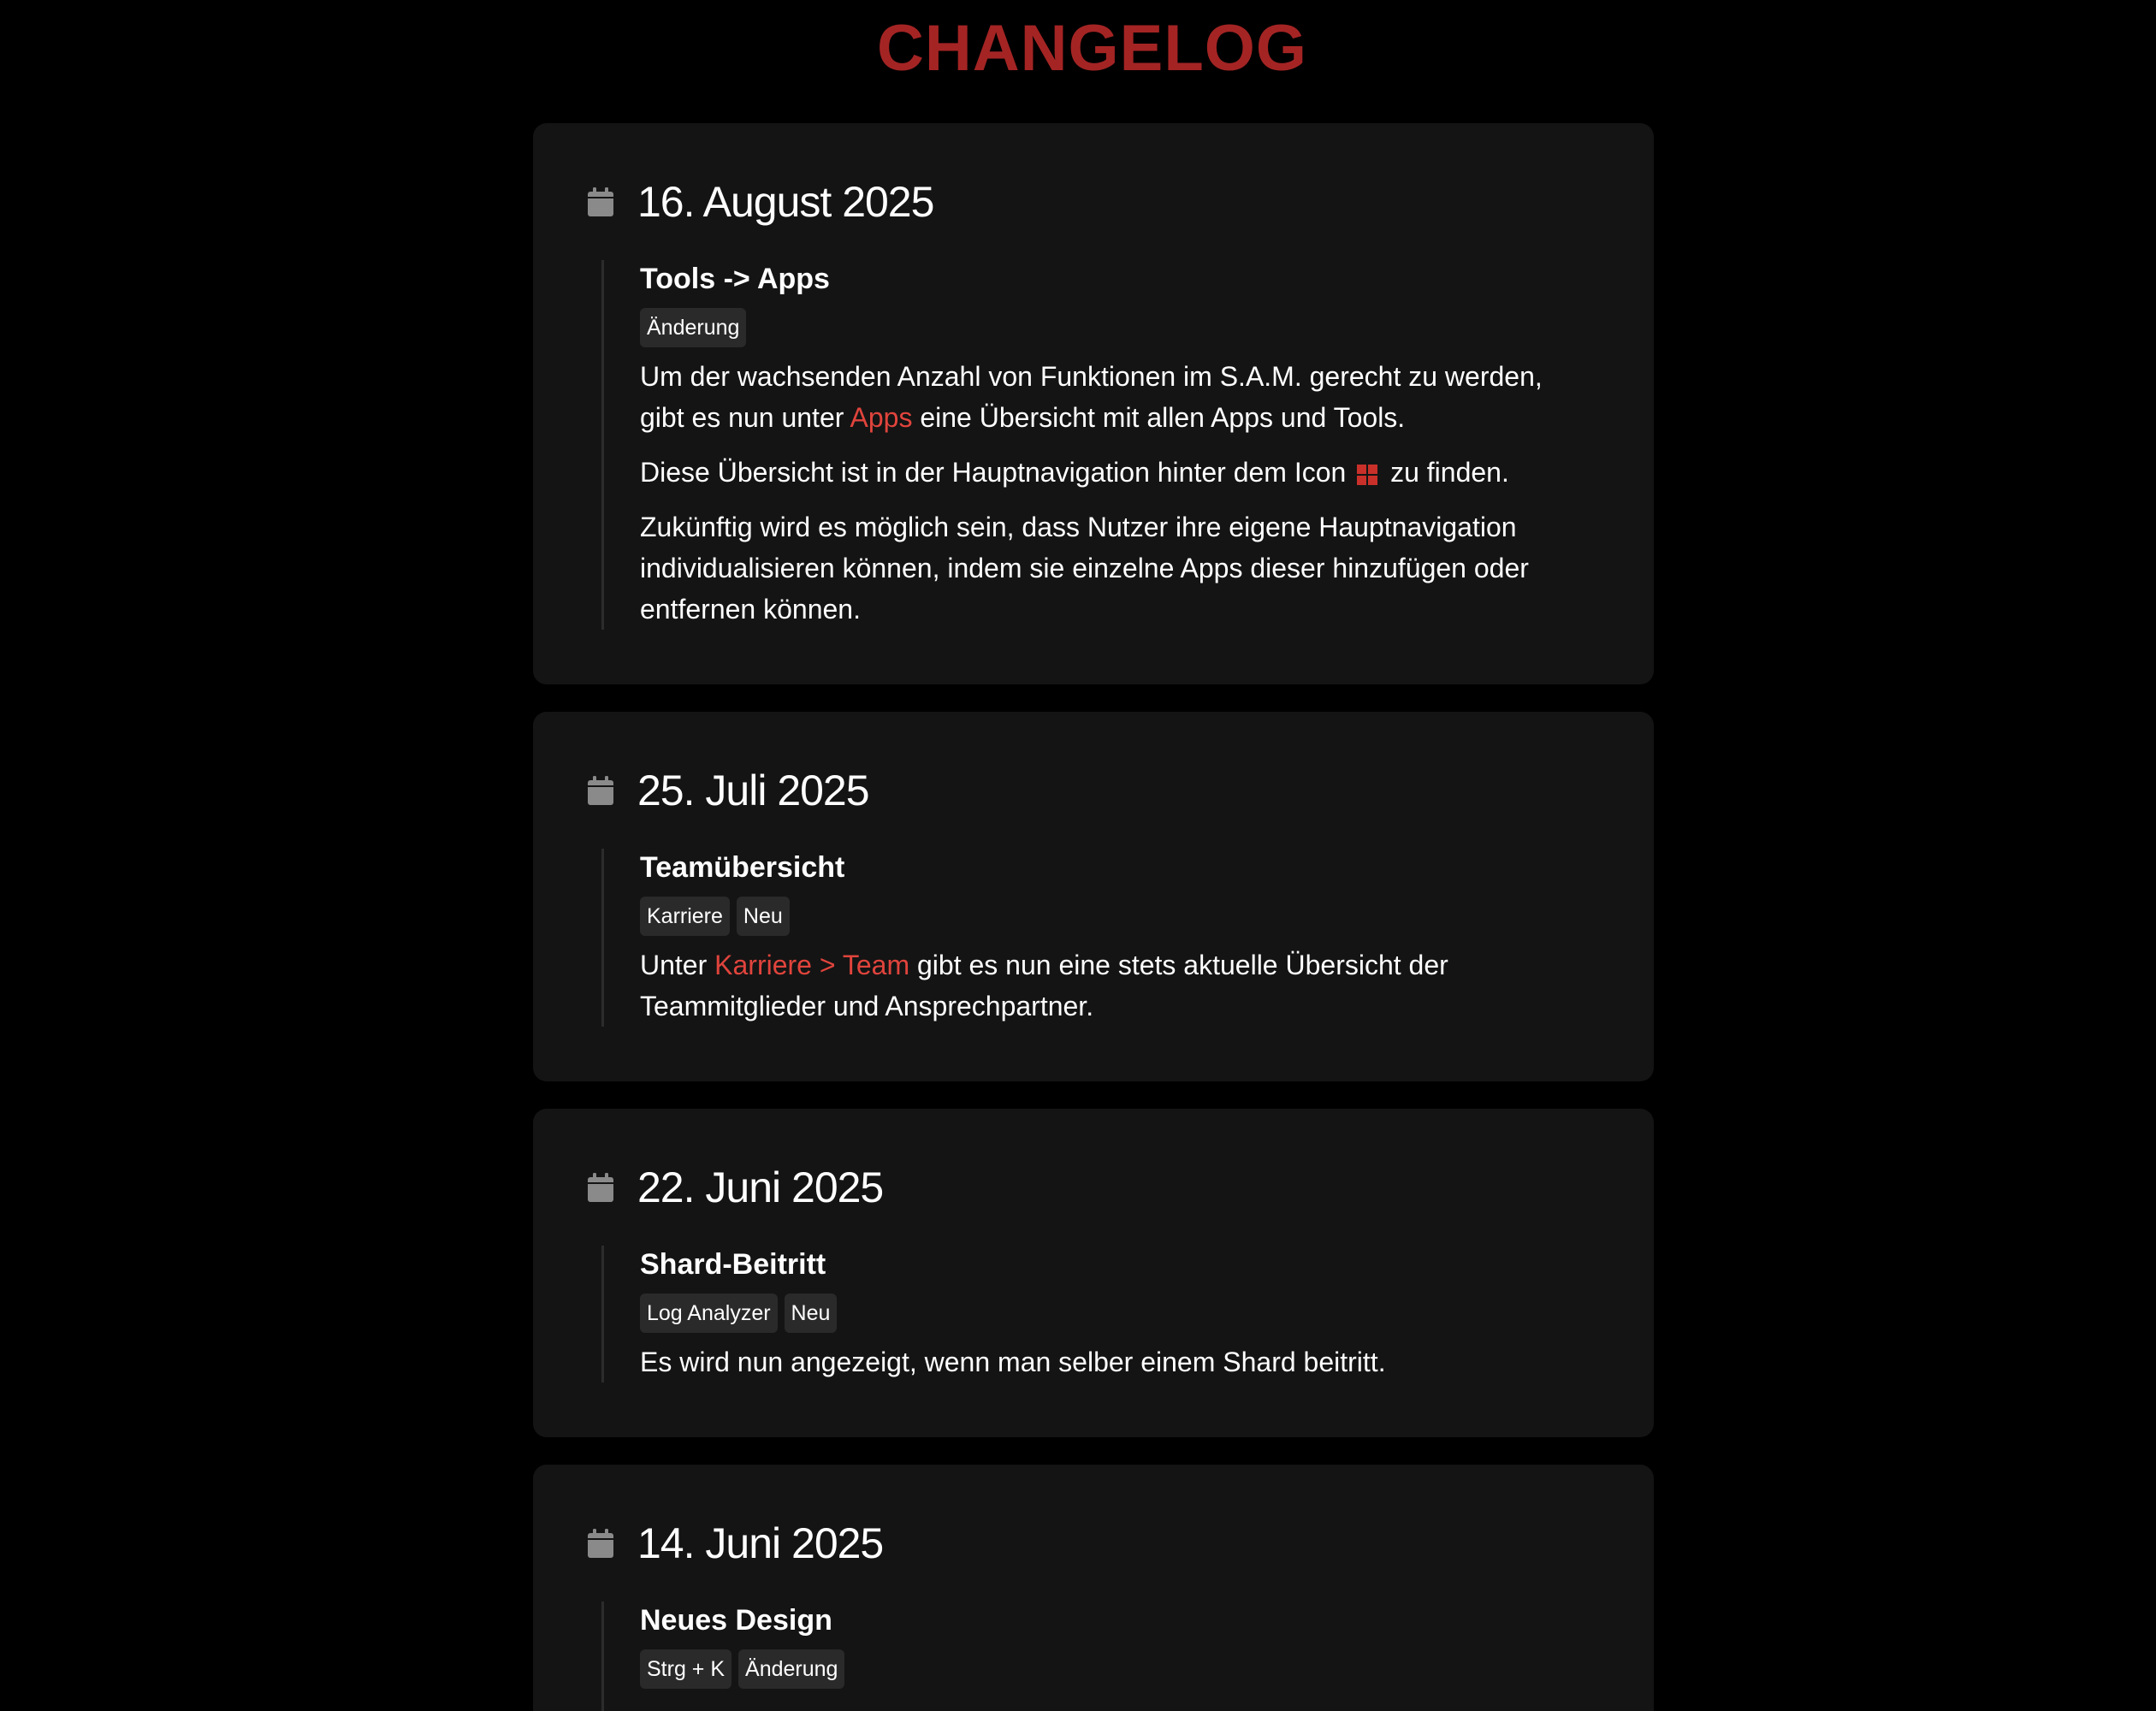 The height and width of the screenshot is (1711, 2156). Describe the element at coordinates (742, 868) in the screenshot. I see `entry-title: Teamübersicht` at that location.